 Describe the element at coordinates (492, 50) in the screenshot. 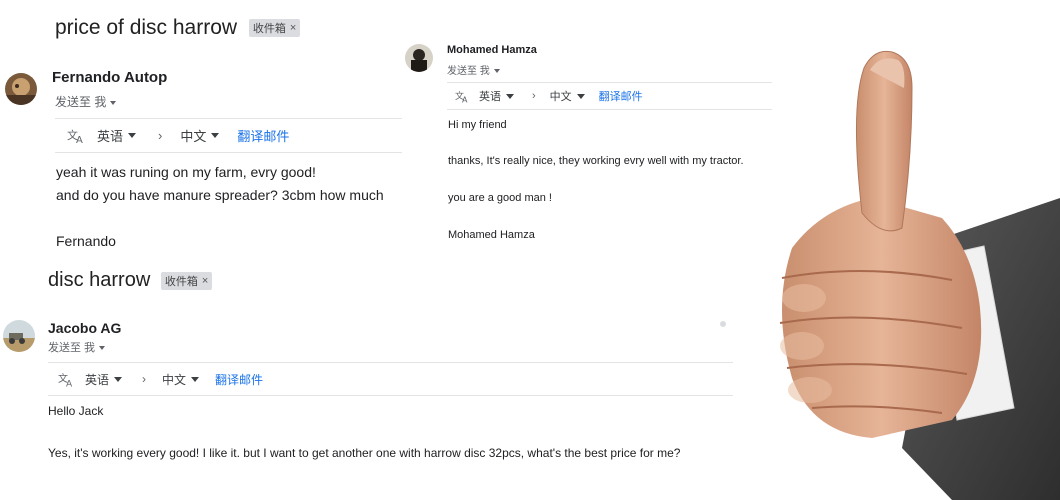

I see `sender-name: Mohamed Hamza` at that location.